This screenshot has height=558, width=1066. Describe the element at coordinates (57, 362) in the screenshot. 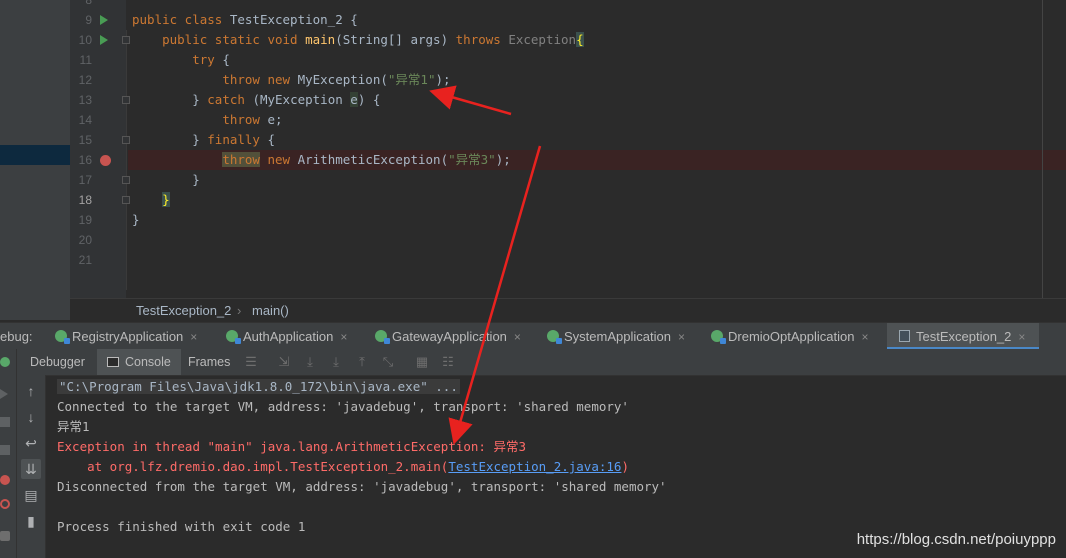

I see `tab-debugger: Debugger` at that location.